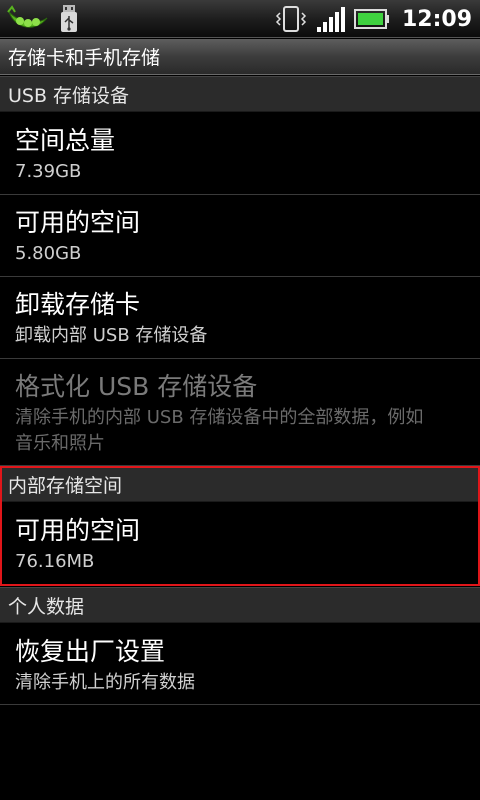 This screenshot has height=800, width=480. Describe the element at coordinates (436, 19) in the screenshot. I see `clock: 12:09` at that location.